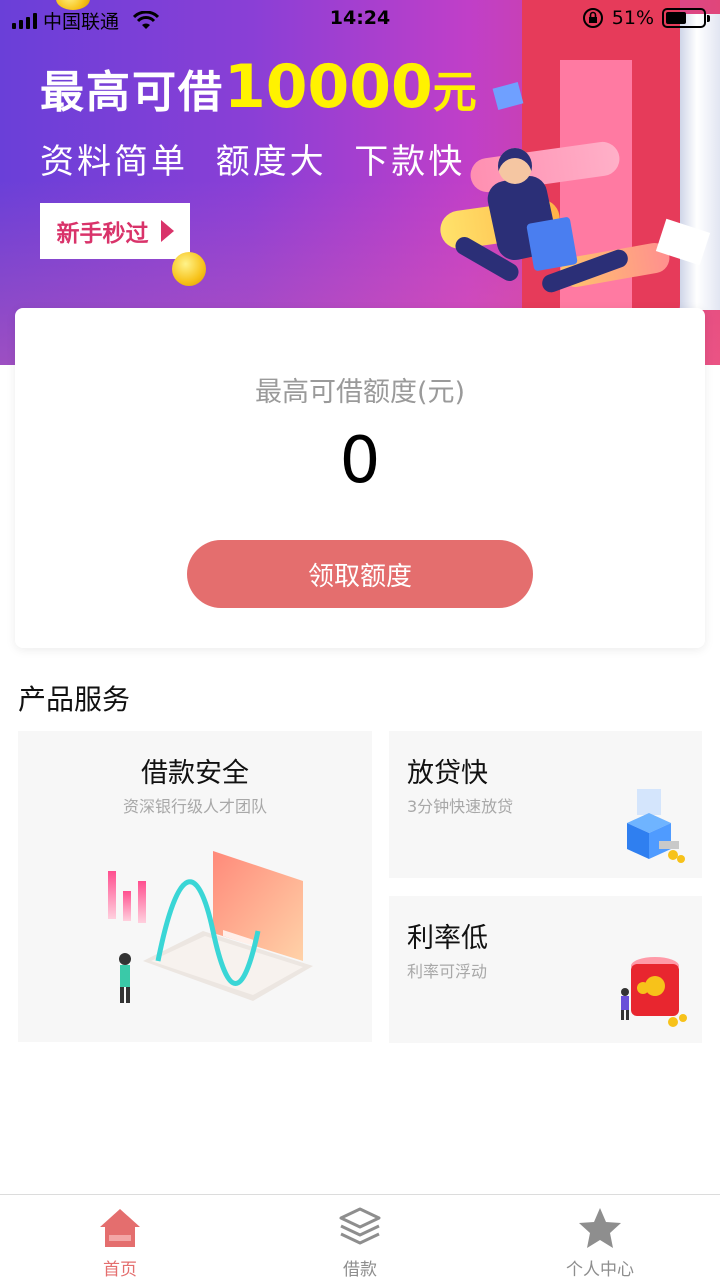 The width and height of the screenshot is (720, 1280). Describe the element at coordinates (360, 574) in the screenshot. I see `get-quota-button: 领取额度` at that location.